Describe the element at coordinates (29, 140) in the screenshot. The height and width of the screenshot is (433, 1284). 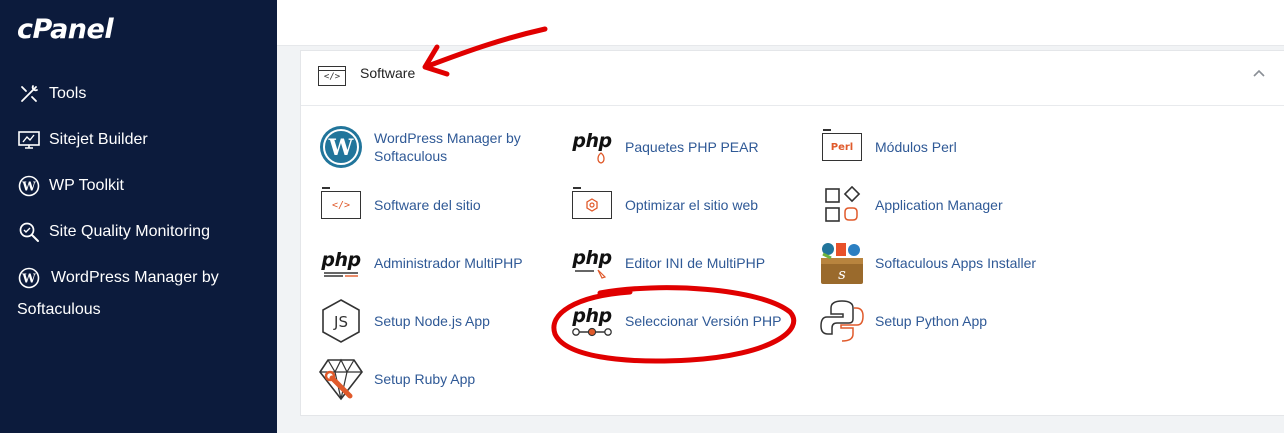
I see `monitor-icon` at that location.